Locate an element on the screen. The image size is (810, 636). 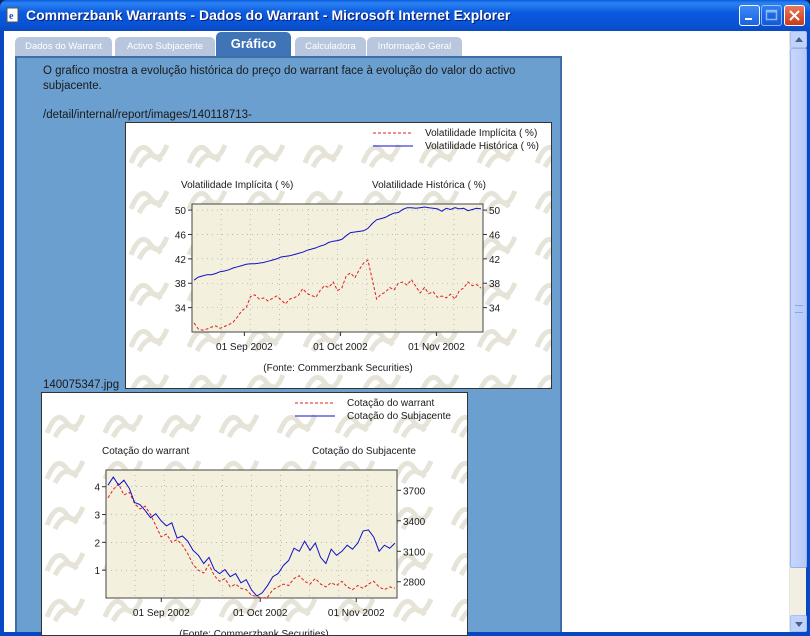
tab-grafico: Gráfico is located at coordinates (253, 44).